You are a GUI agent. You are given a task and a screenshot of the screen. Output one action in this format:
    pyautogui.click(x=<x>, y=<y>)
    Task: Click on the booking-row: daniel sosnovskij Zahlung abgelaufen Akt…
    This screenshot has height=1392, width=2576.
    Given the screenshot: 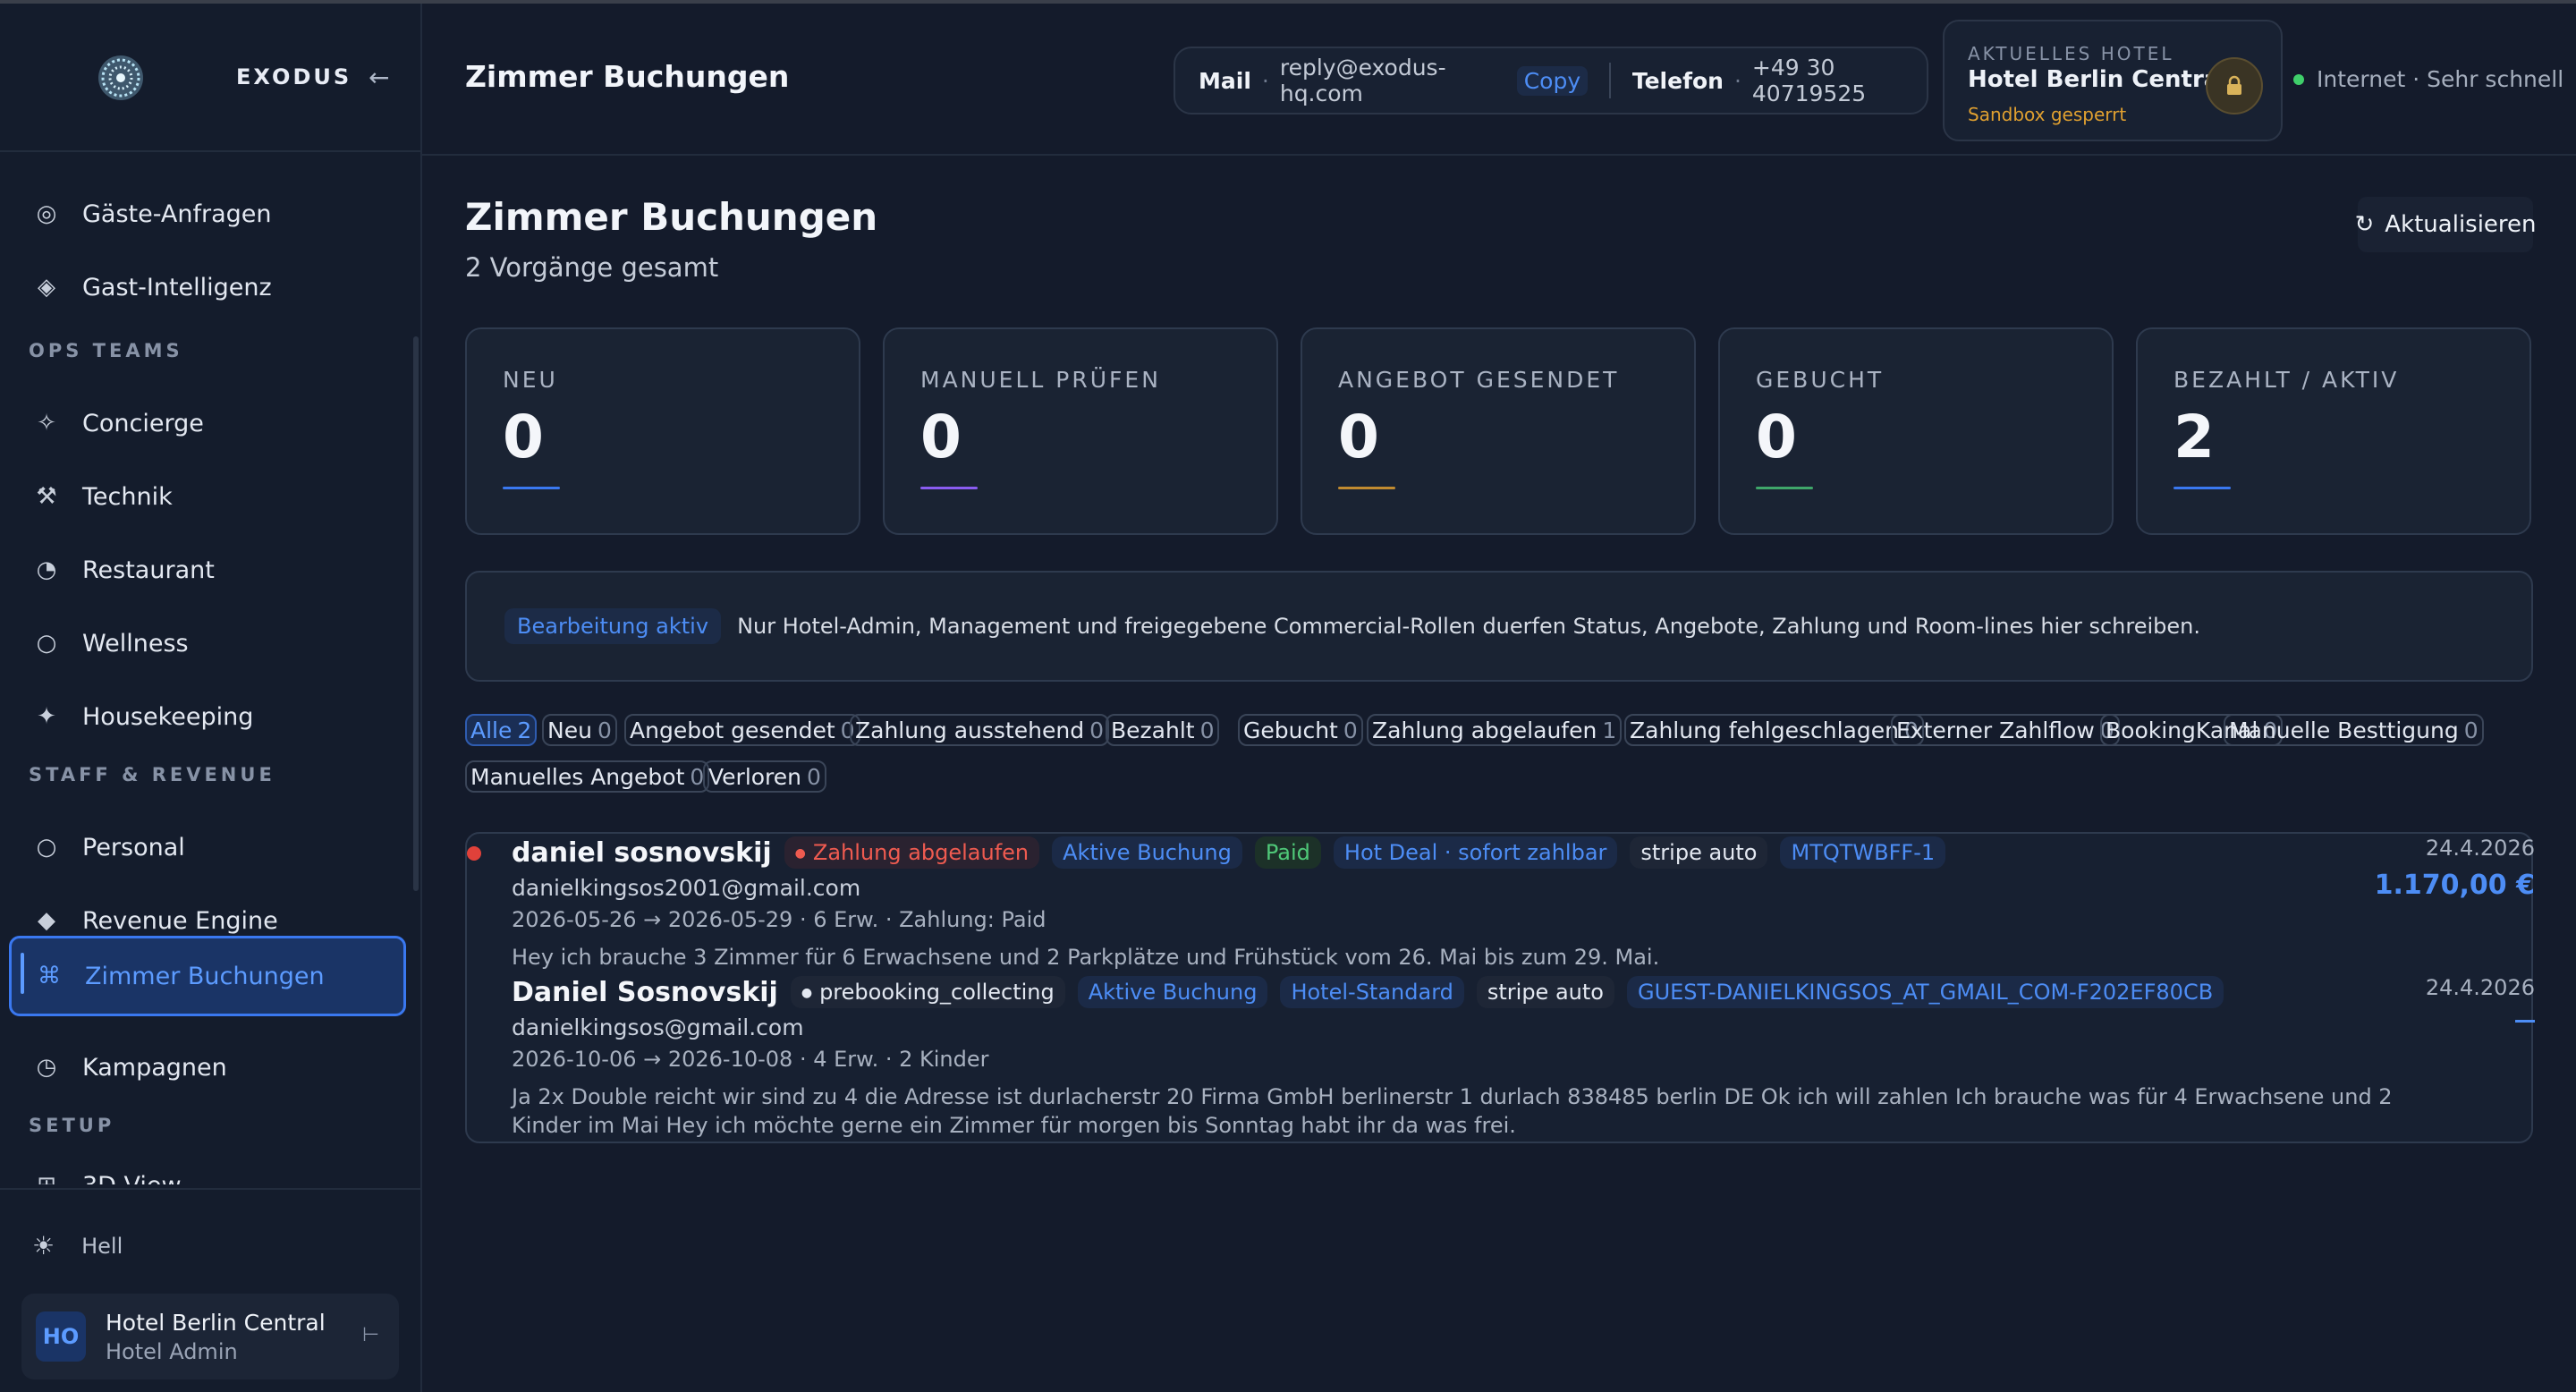 What is the action you would take?
    pyautogui.click(x=1501, y=905)
    